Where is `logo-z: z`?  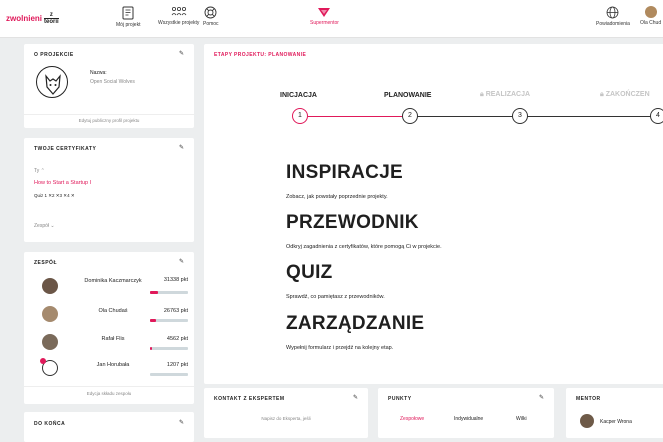
logo-z: z is located at coordinates (51, 15).